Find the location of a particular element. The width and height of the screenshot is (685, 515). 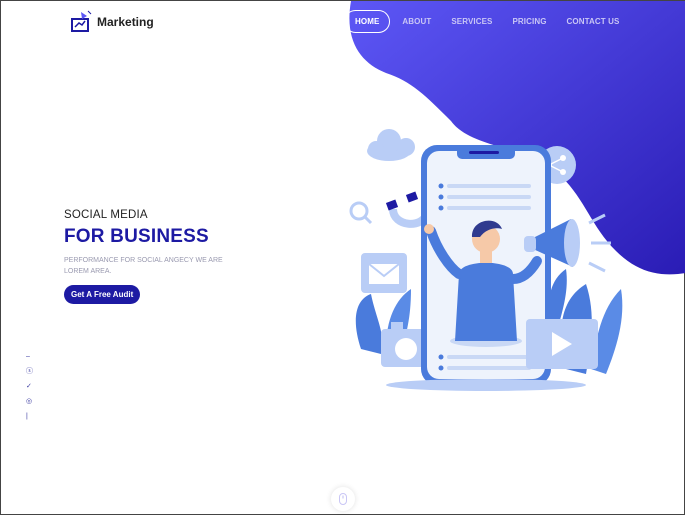

vimeo-icon: ✓ is located at coordinates (29, 387).